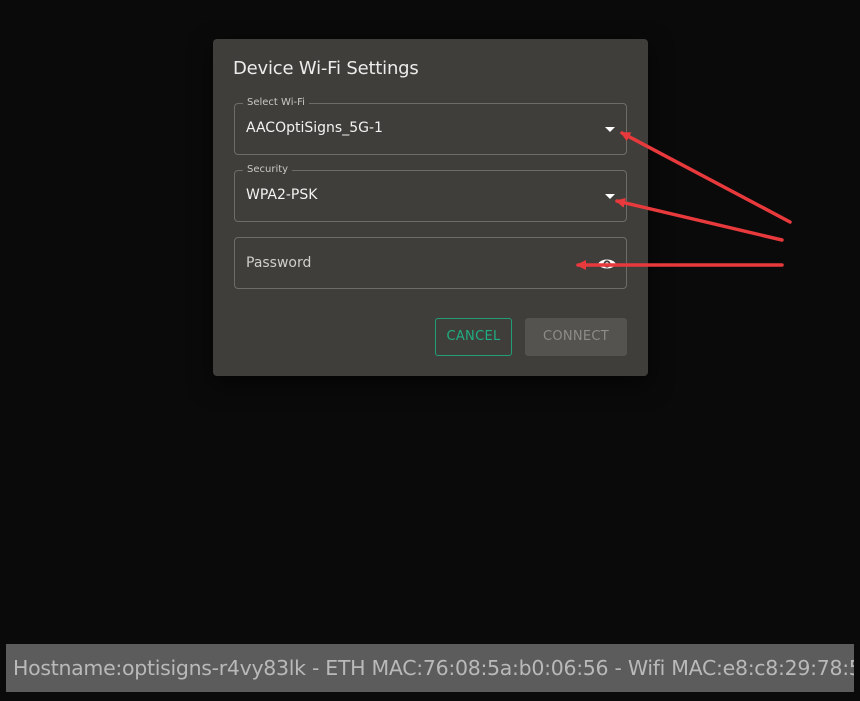  I want to click on eye-icon, so click(607, 264).